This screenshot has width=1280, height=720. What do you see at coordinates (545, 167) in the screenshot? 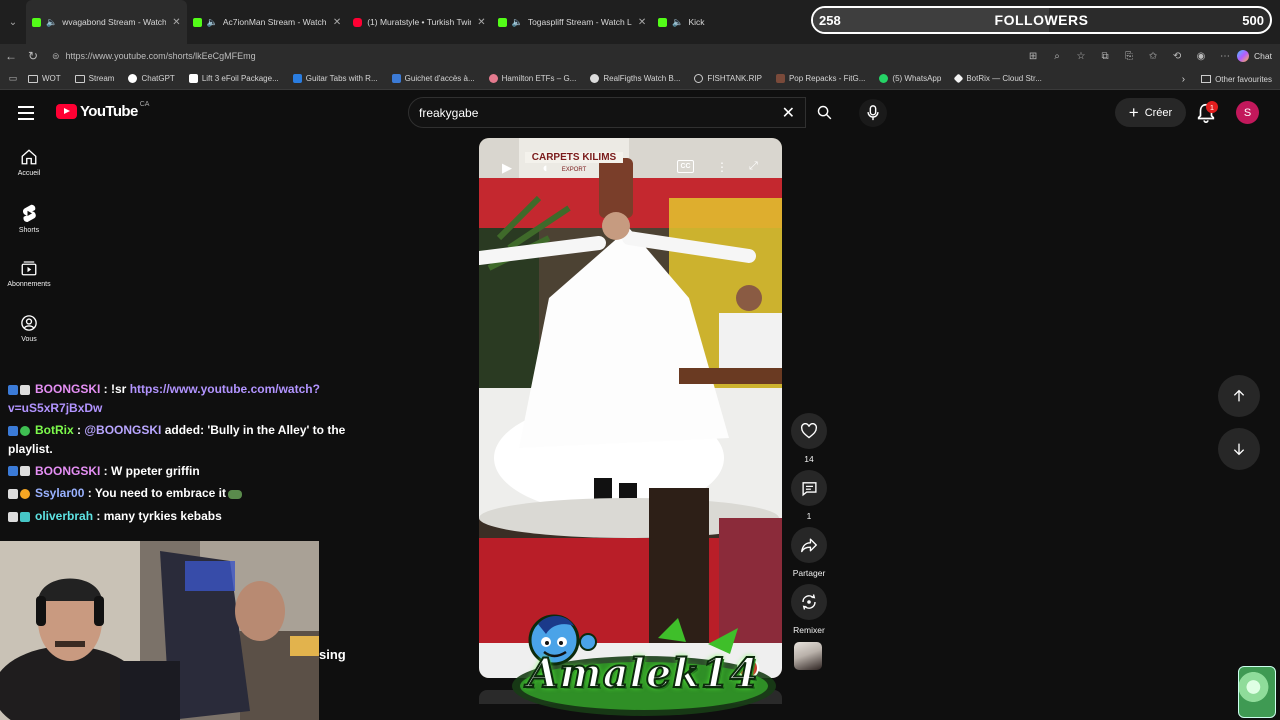
I see `volume-icon: ◖` at bounding box center [545, 167].